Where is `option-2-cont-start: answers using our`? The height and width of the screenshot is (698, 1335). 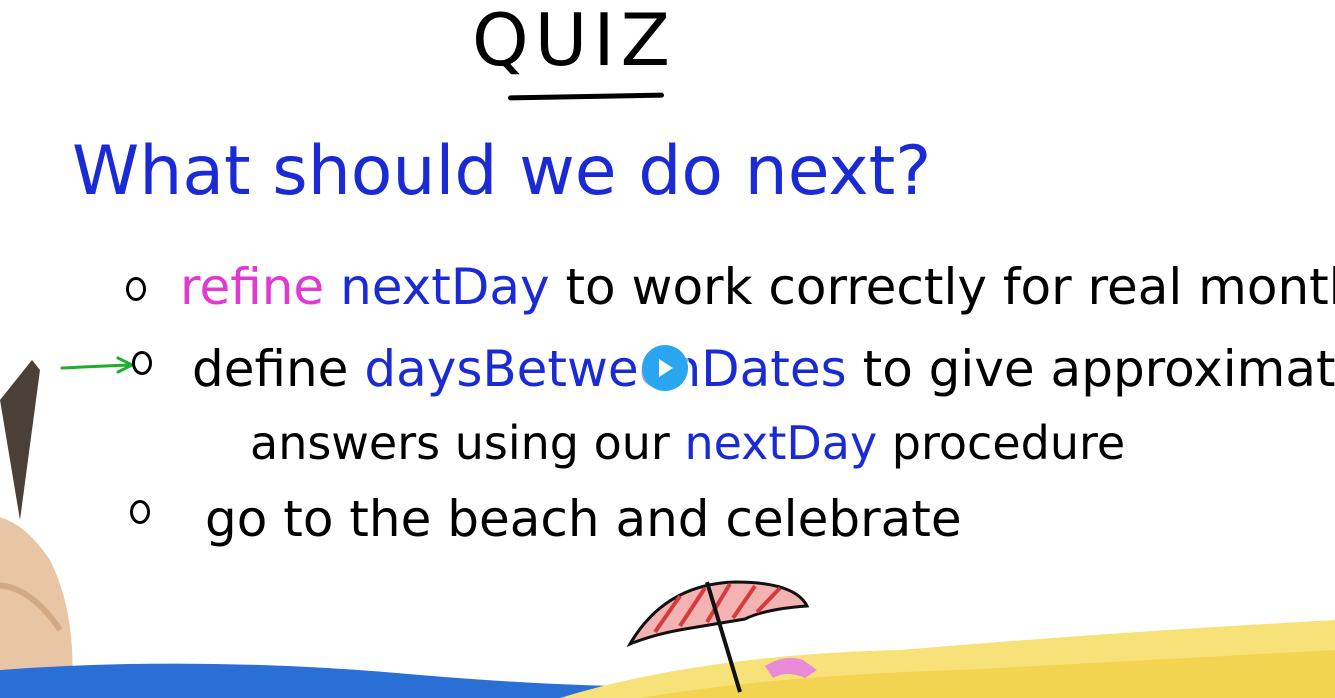
option-2-cont-start: answers using our is located at coordinates (460, 443).